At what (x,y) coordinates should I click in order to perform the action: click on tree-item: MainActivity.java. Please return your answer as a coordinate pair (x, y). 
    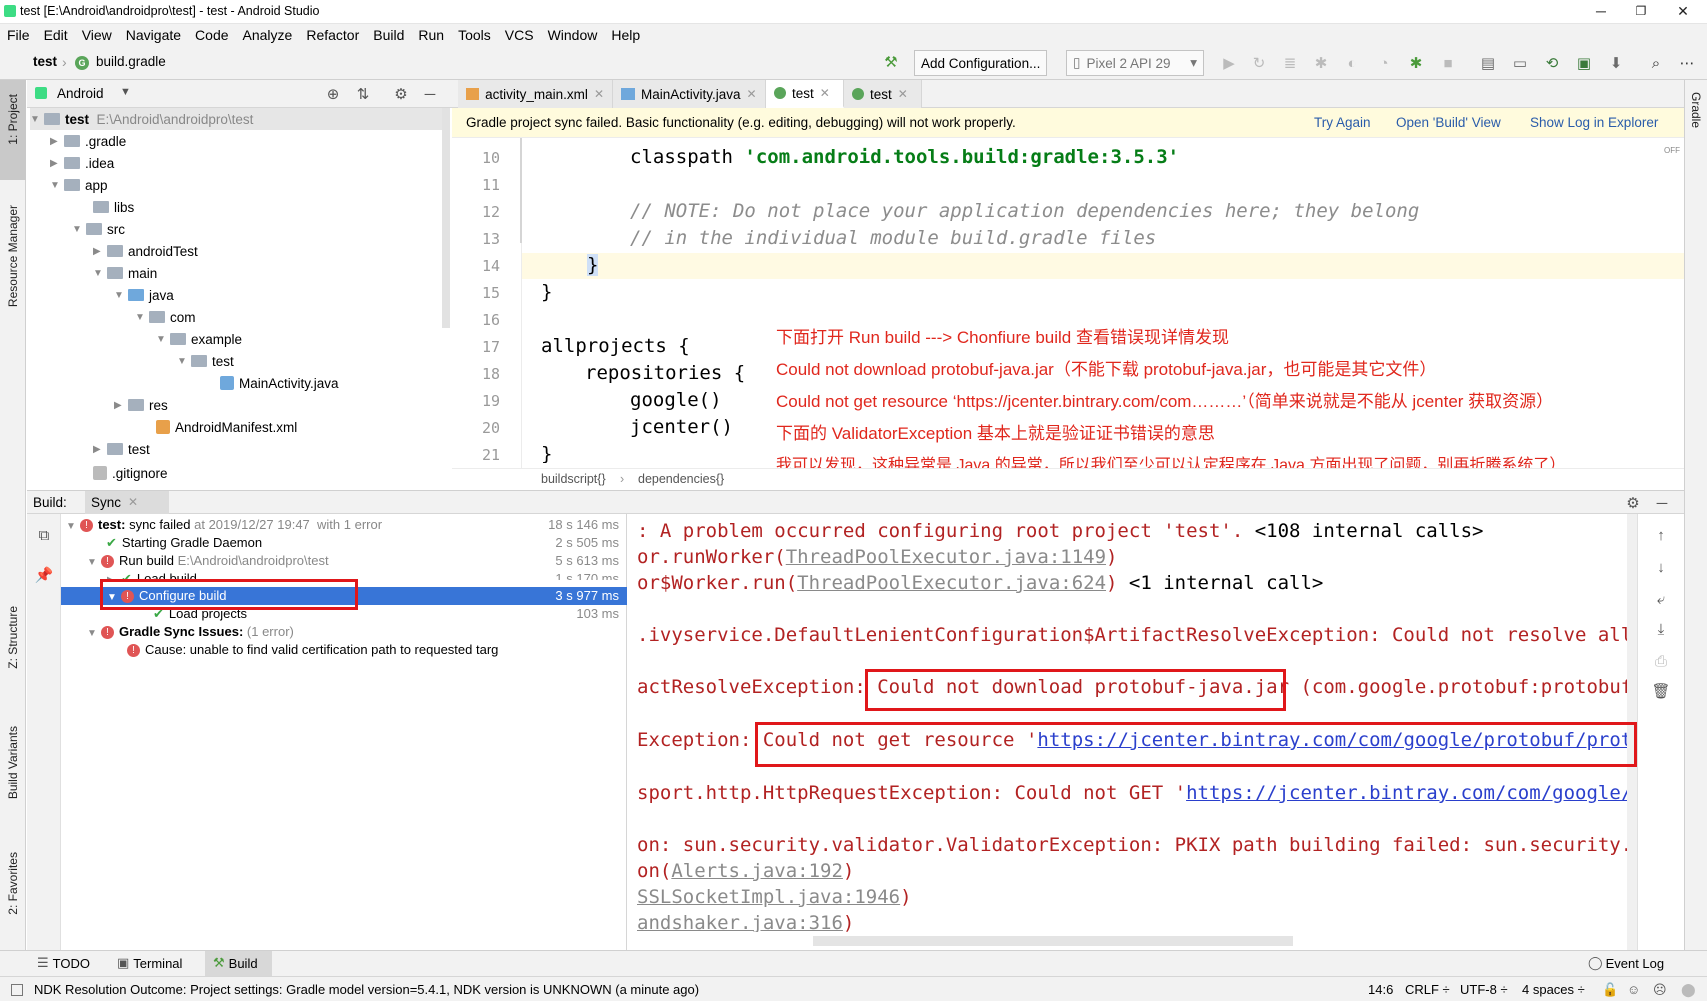
    Looking at the image, I should click on (279, 383).